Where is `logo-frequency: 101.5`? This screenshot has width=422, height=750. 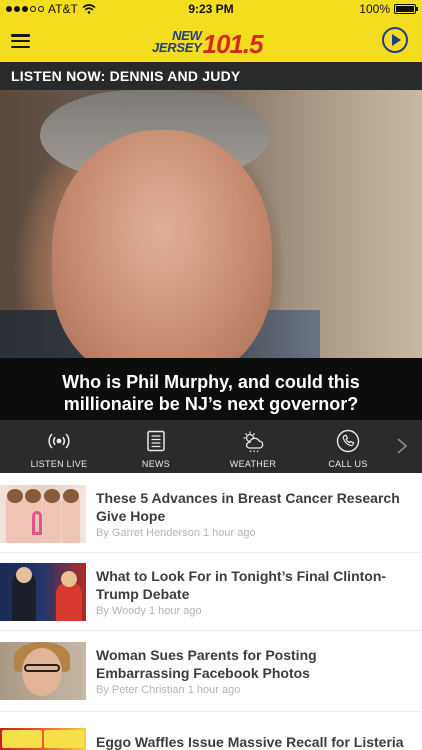 logo-frequency: 101.5 is located at coordinates (233, 44).